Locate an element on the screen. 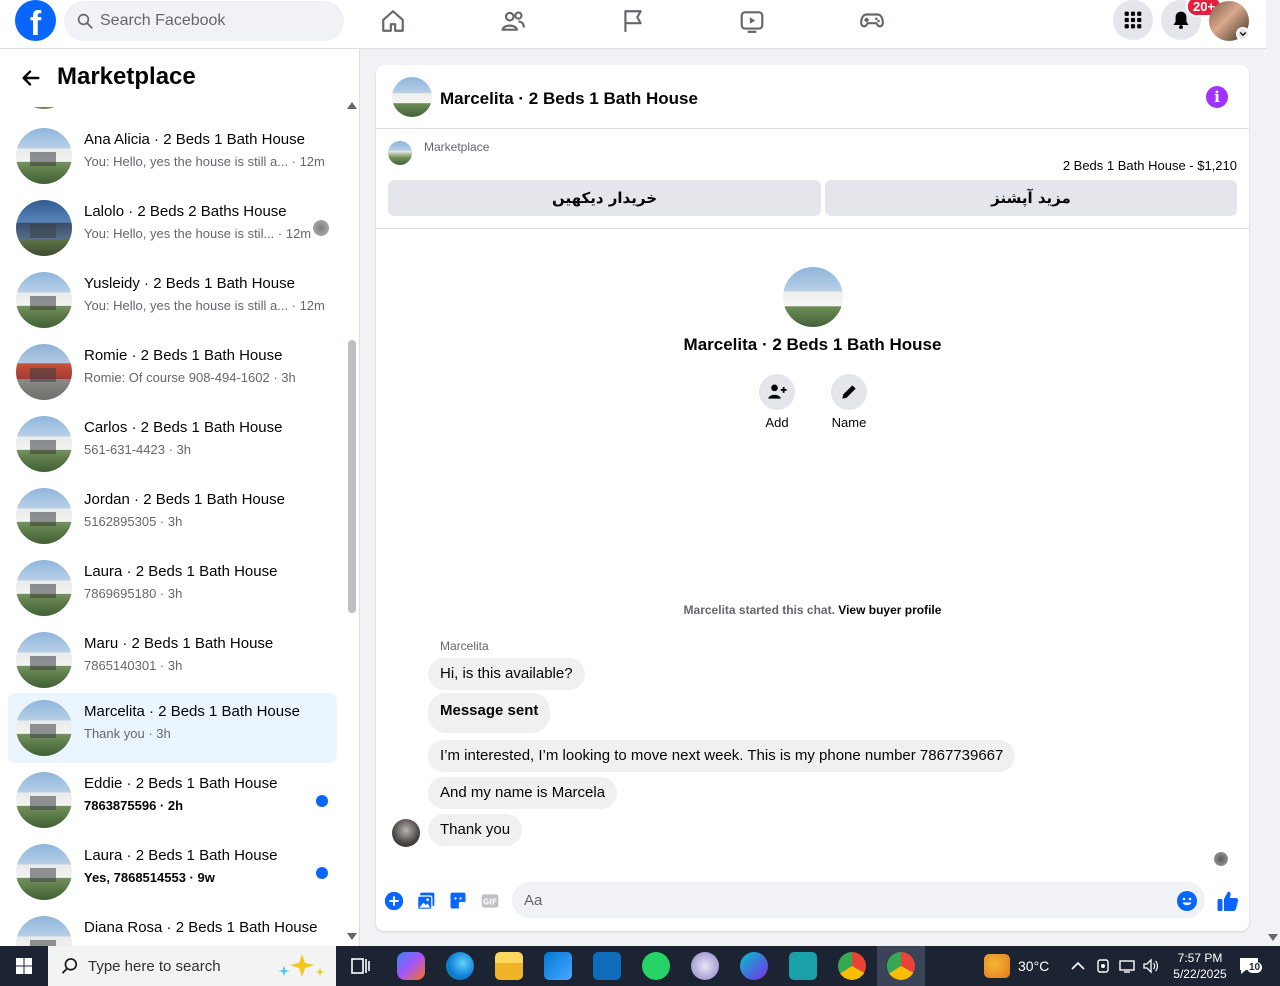 The image size is (1280, 986). chat-title: Marcelita · 2 Beds 1 Bath House is located at coordinates (569, 99).